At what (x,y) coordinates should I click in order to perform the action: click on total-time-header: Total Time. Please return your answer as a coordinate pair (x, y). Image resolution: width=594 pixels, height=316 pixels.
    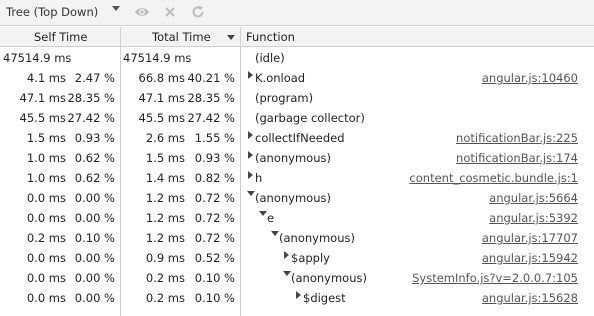
    Looking at the image, I should click on (181, 37).